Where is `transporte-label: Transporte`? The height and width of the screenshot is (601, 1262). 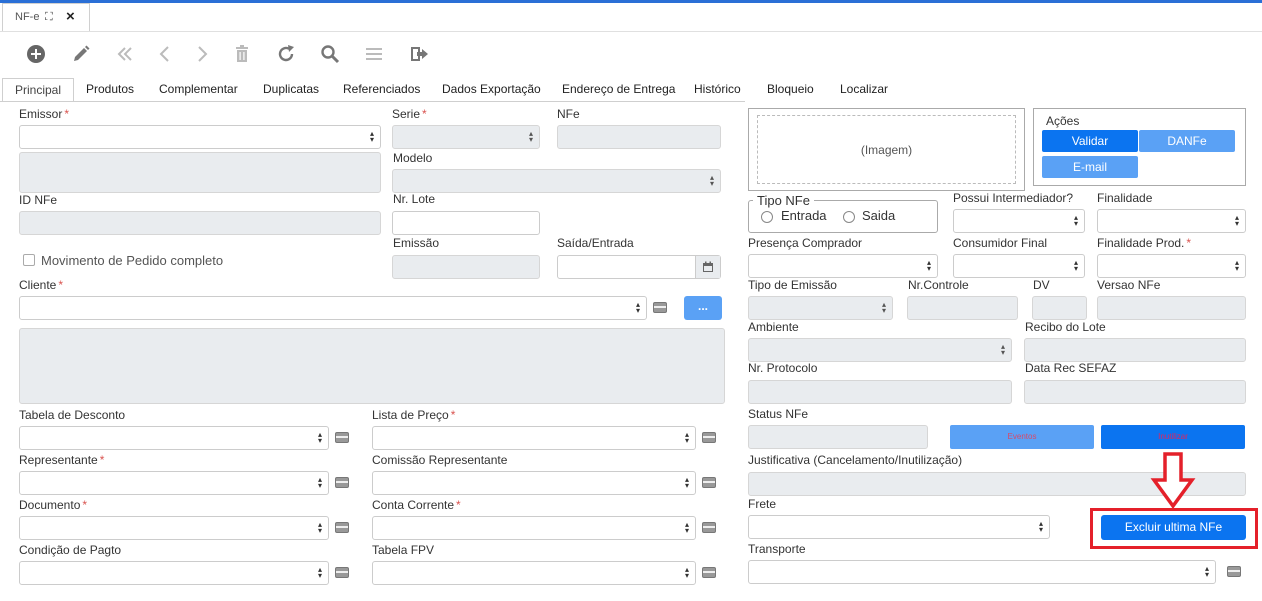
transporte-label: Transporte is located at coordinates (777, 549).